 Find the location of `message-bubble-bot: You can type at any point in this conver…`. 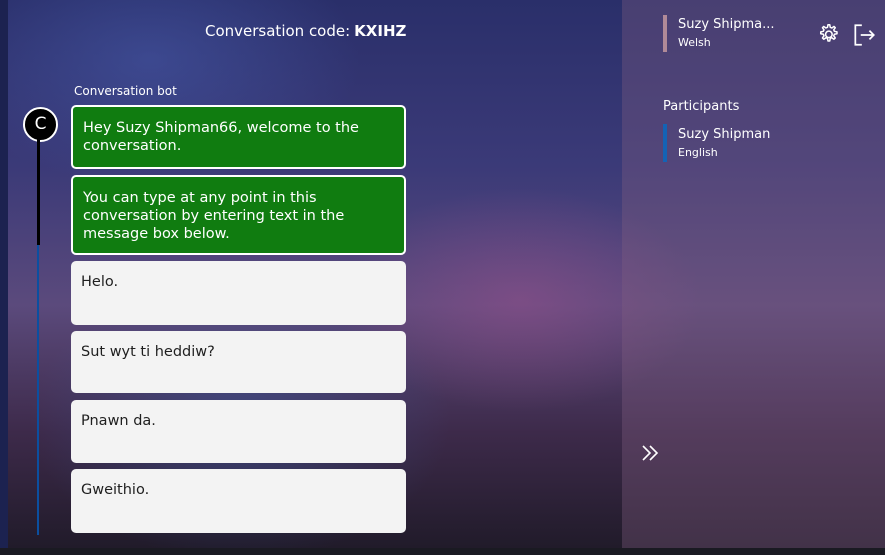

message-bubble-bot: You can type at any point in this conver… is located at coordinates (238, 215).